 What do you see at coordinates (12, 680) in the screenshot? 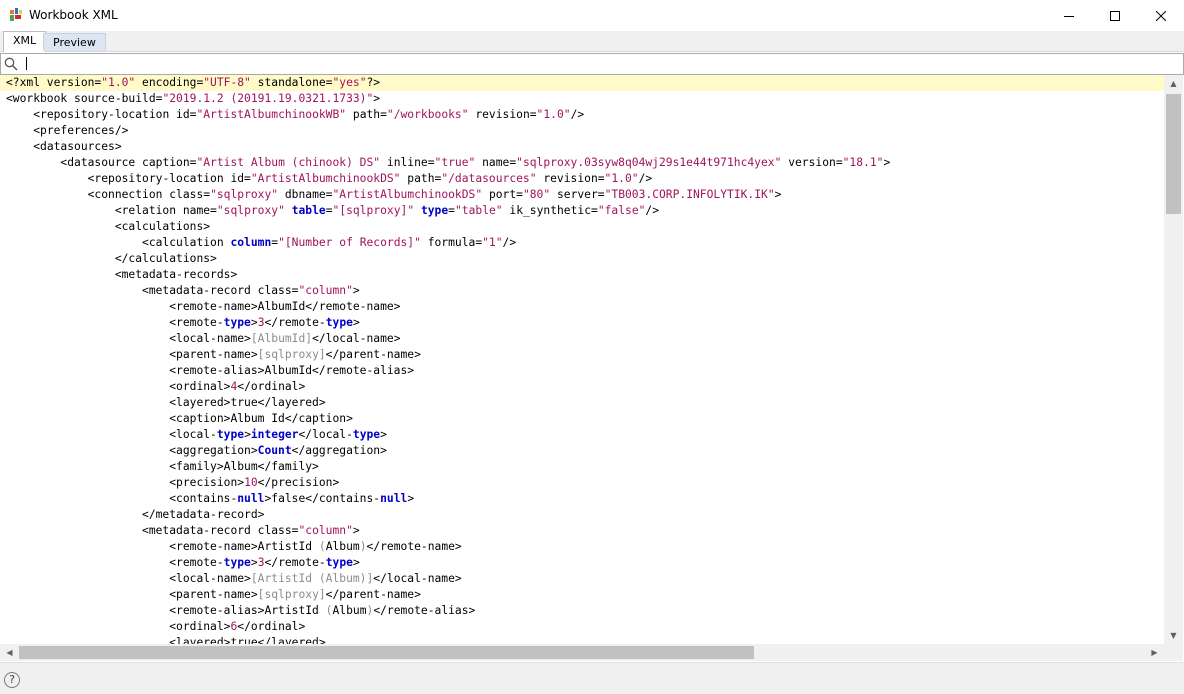
I see `help-icon: ?` at bounding box center [12, 680].